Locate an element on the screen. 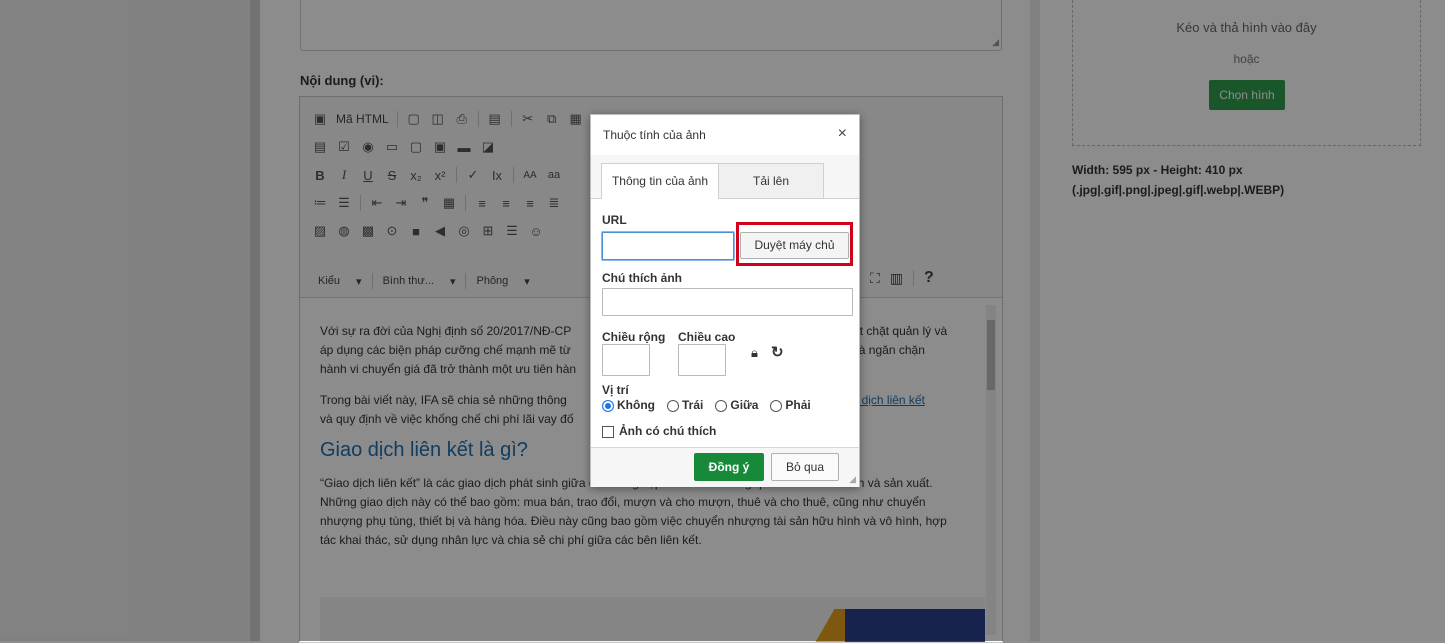  caption-label: Chú thích ảnh is located at coordinates (642, 278).